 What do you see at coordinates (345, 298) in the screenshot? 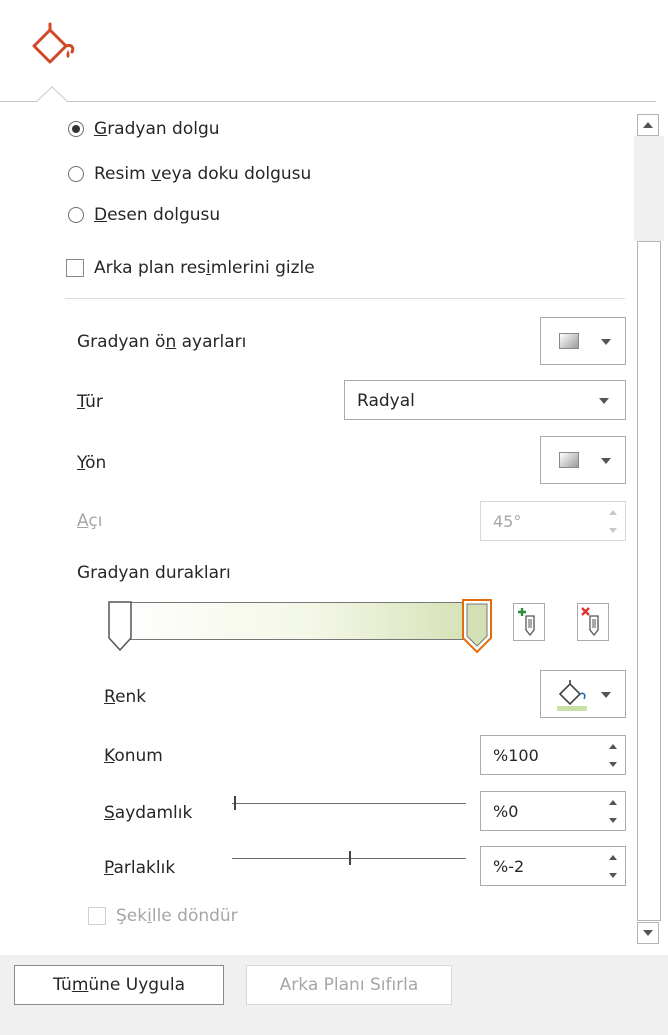
I see `section-divider` at bounding box center [345, 298].